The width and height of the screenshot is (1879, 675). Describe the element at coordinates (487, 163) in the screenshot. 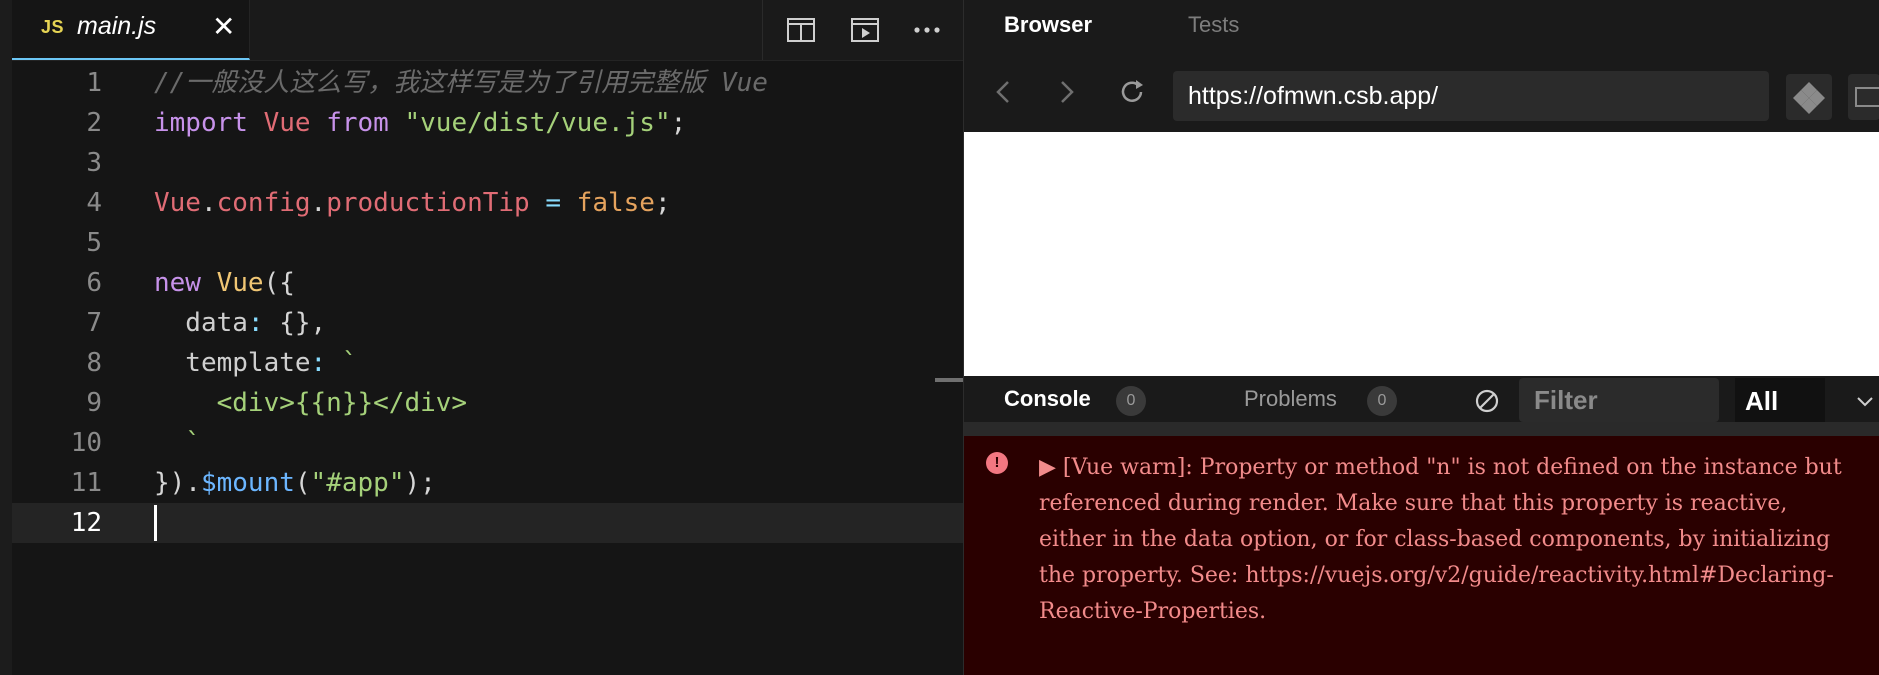

I see `code-line: 3` at that location.